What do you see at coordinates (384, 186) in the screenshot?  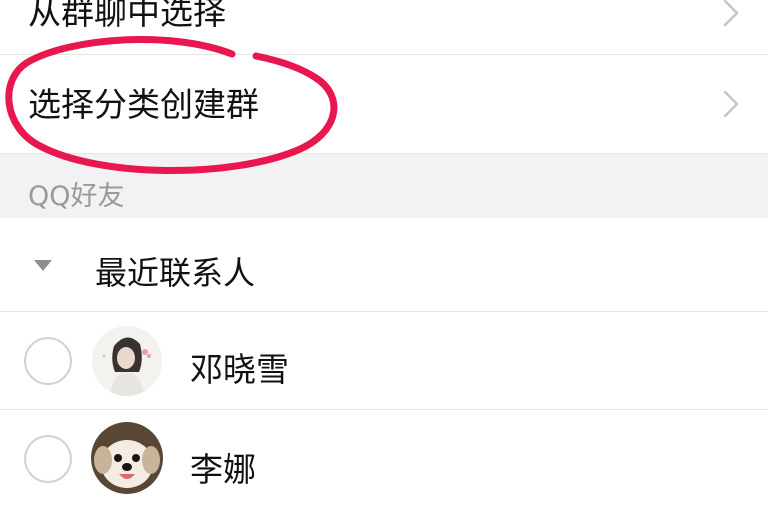 I see `section-header-qq-friends: QQ好友` at bounding box center [384, 186].